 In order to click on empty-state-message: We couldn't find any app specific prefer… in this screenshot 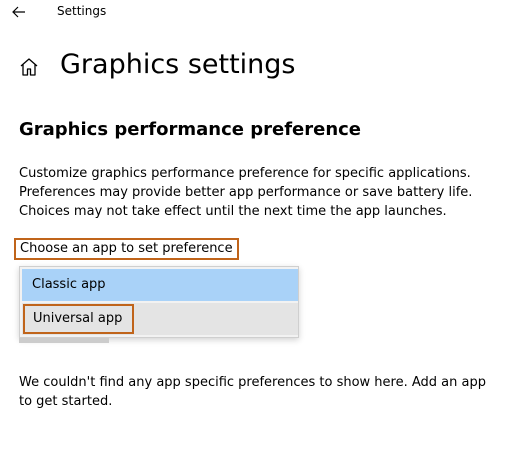, I will do `click(254, 392)`.